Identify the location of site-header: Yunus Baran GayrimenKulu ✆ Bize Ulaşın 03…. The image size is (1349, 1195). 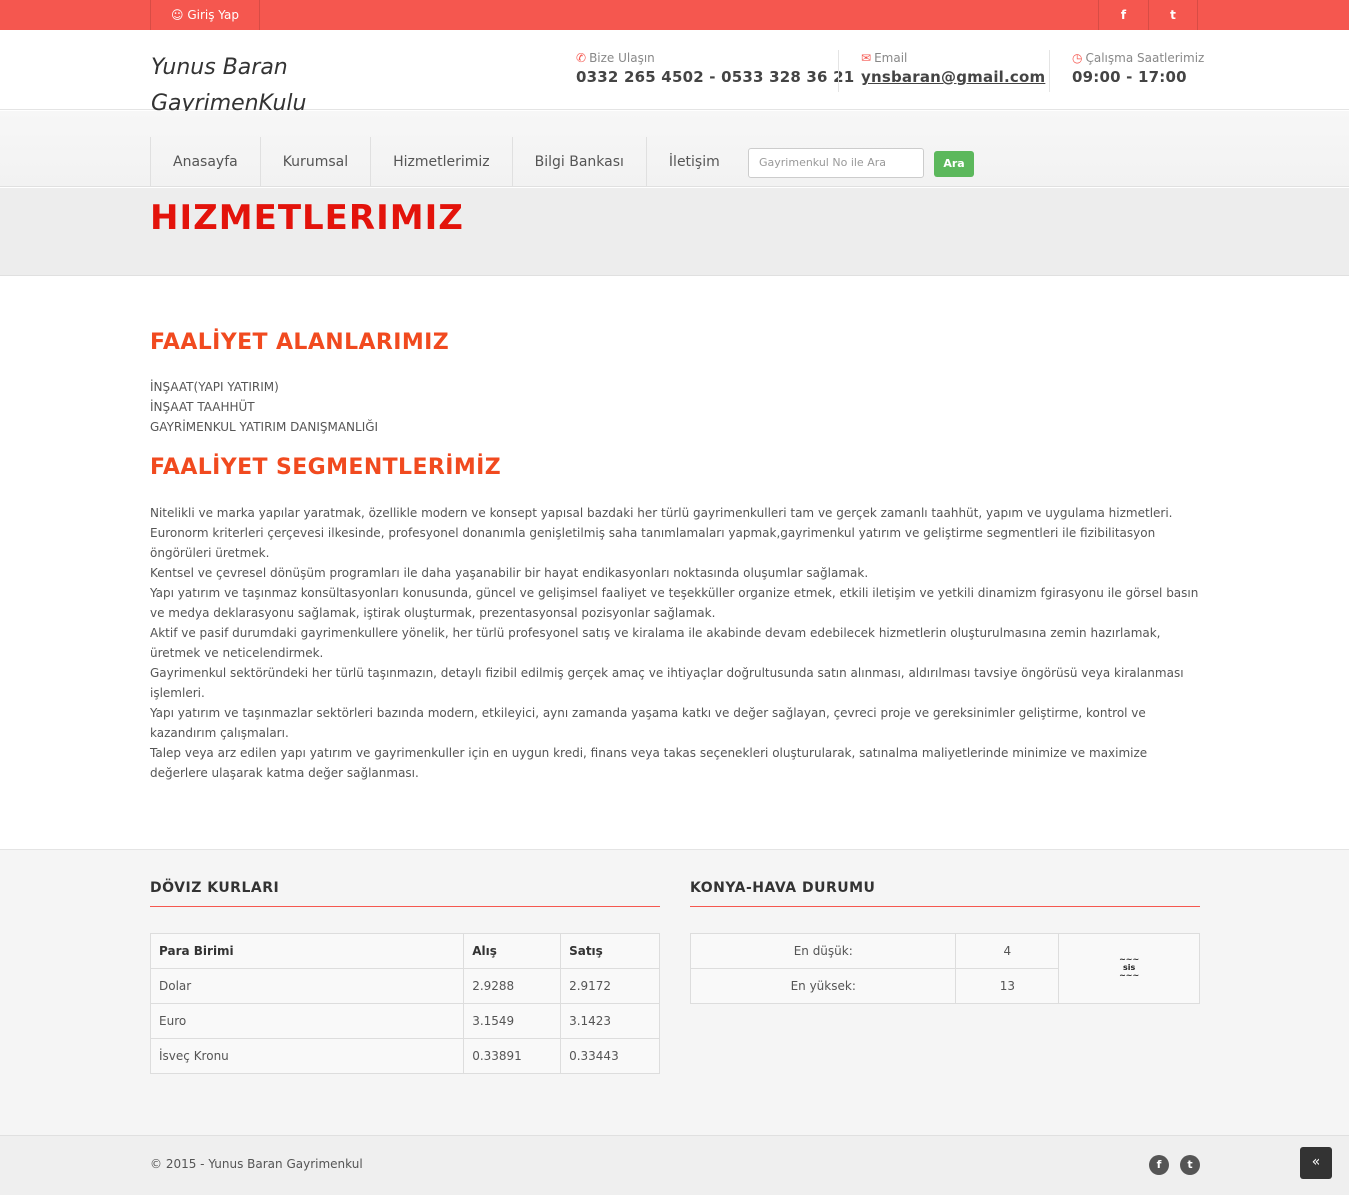
(674, 73).